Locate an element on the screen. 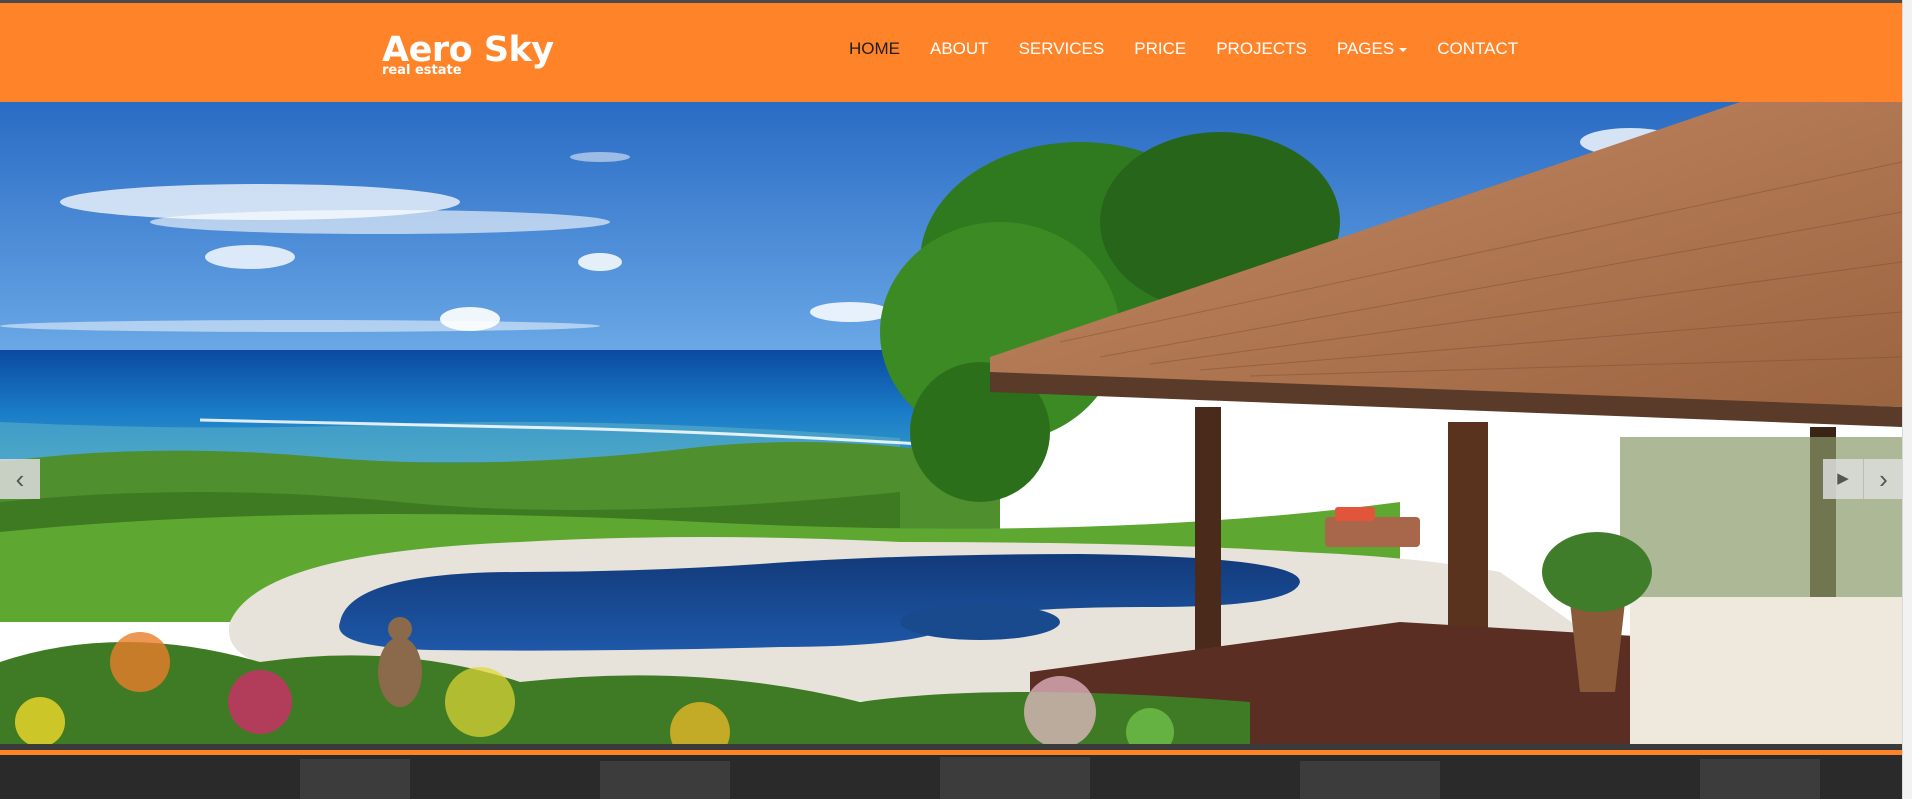  nav-item-pages: PAGES is located at coordinates (1372, 49).